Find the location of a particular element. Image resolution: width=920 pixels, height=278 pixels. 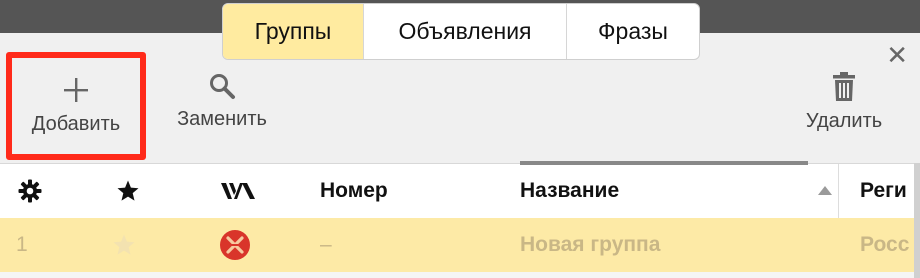

row-index: 1 is located at coordinates (22, 244).